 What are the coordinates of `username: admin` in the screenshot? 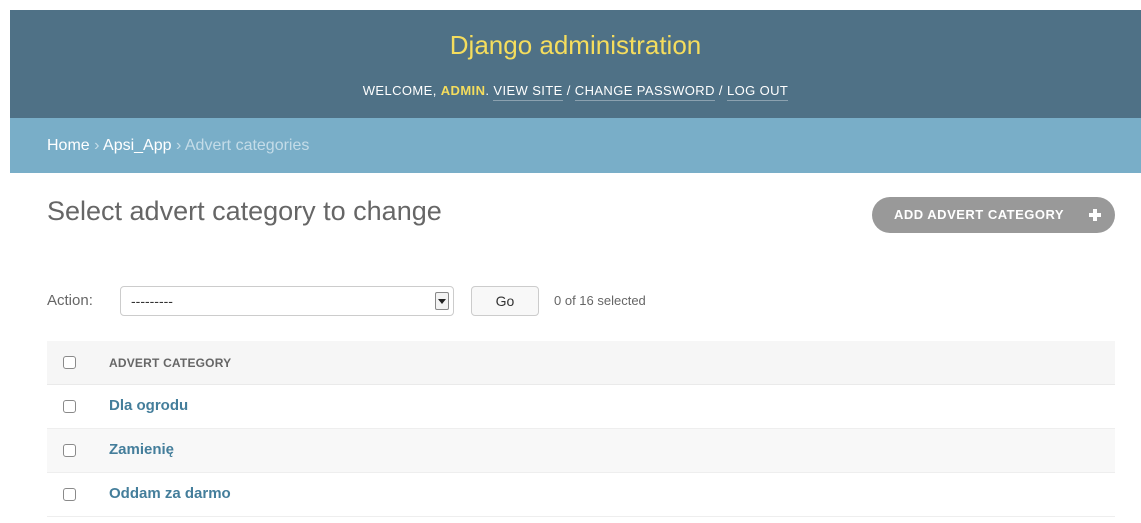 It's located at (463, 90).